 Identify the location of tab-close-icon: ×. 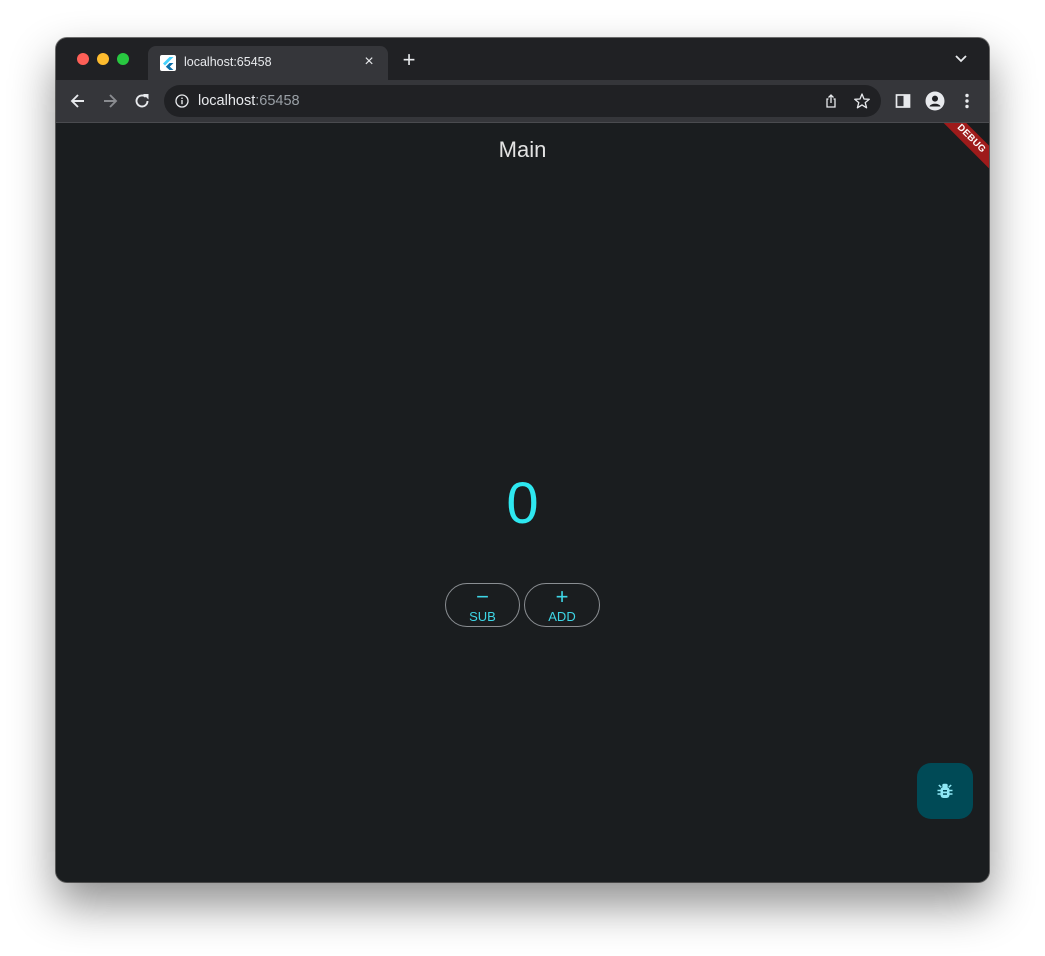
(369, 62).